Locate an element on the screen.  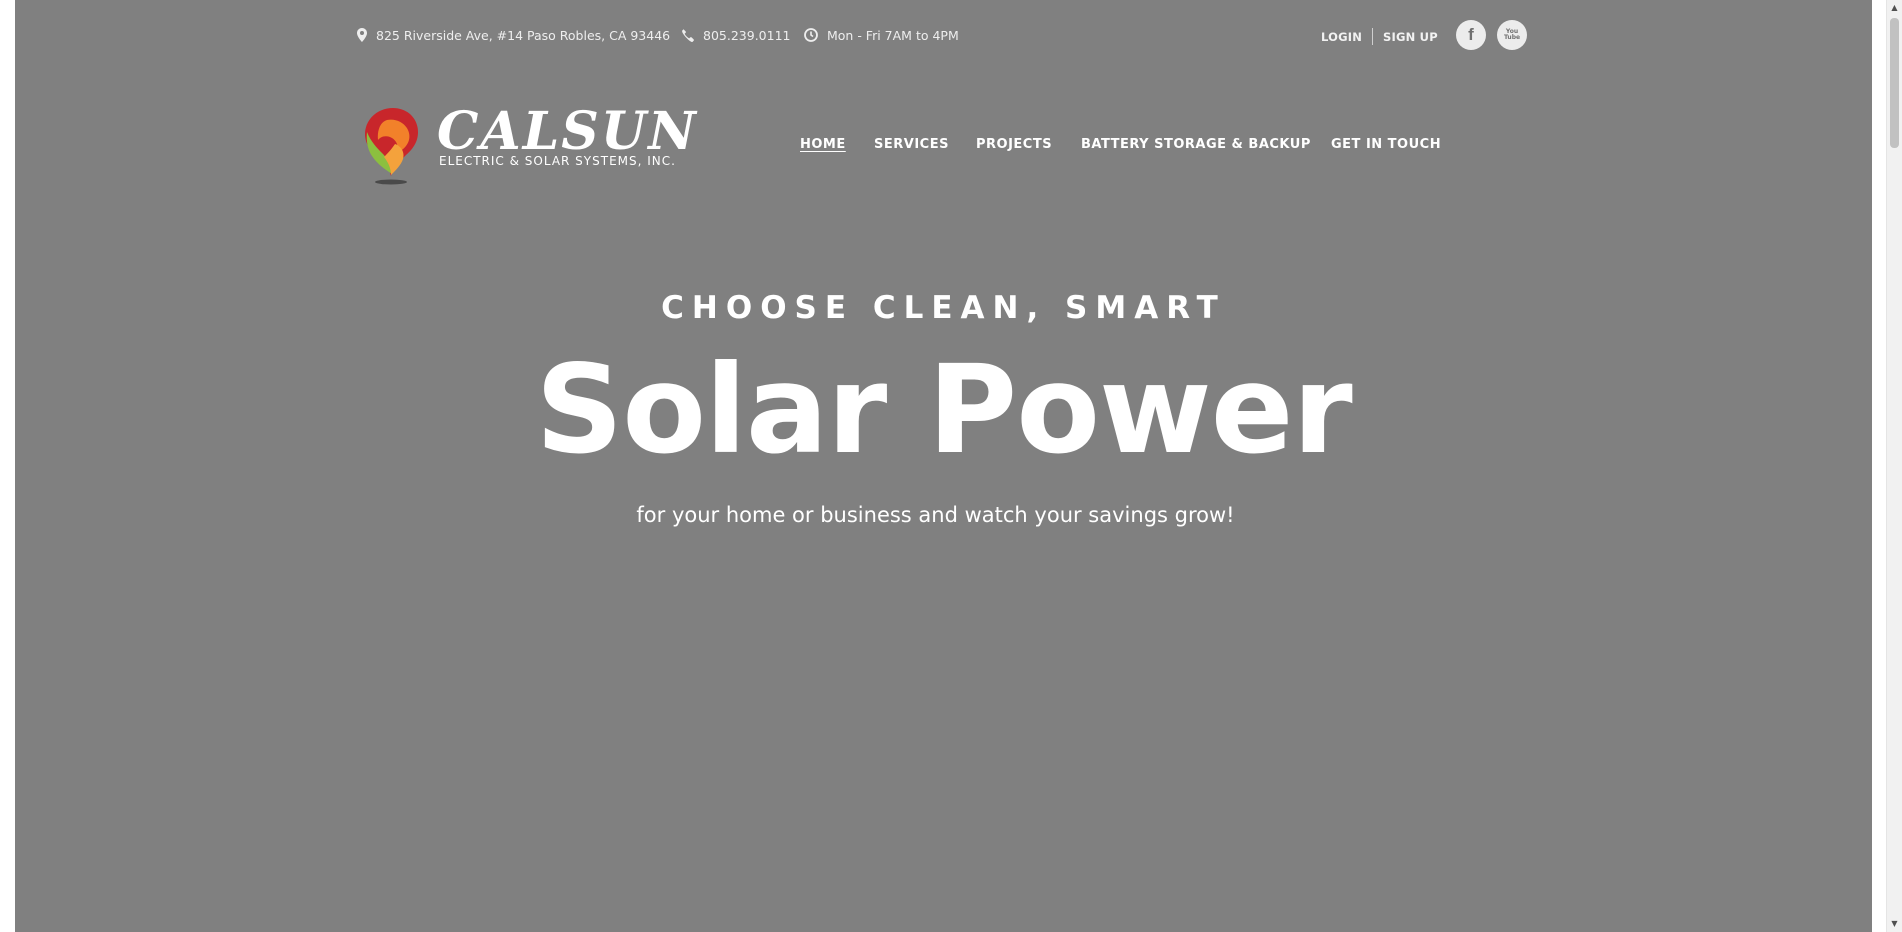
page-scrollbar: ▲ ▼ is located at coordinates (1894, 466).